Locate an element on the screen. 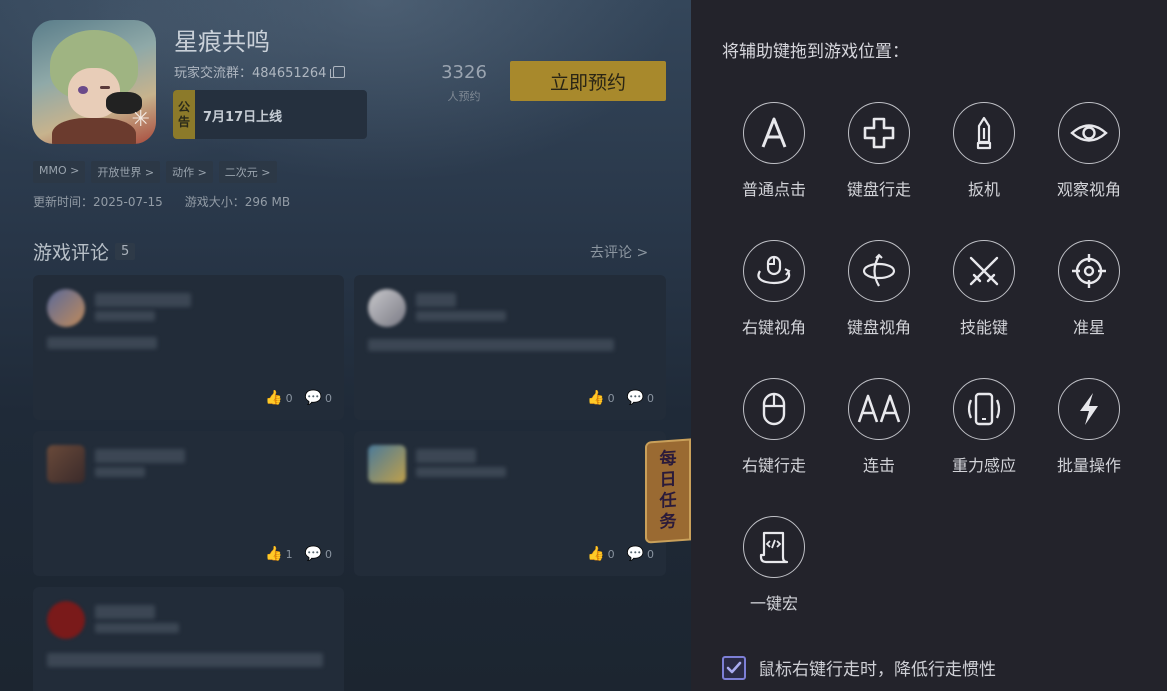 The width and height of the screenshot is (1167, 691). reserve-button: 立即预约 is located at coordinates (588, 81).